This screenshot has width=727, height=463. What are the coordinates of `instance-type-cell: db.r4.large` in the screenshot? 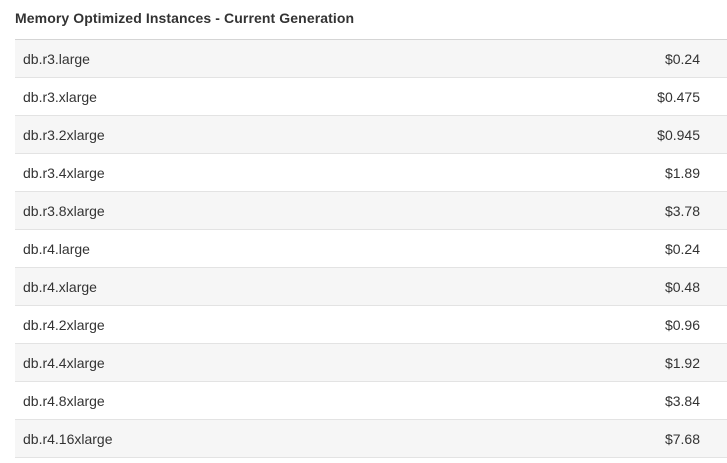 It's located at (56, 249).